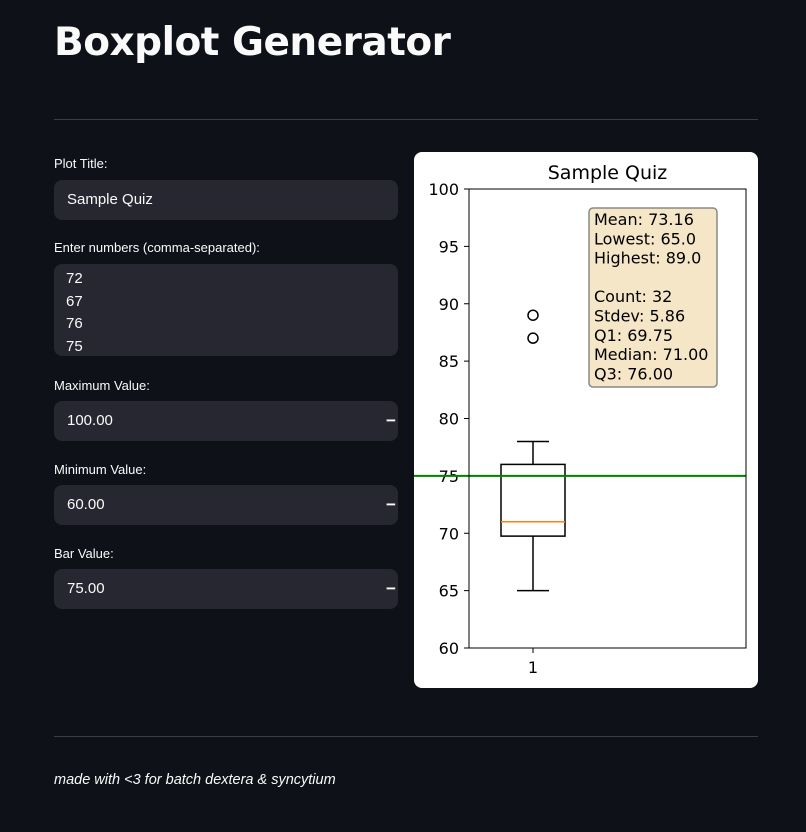 The image size is (806, 832). Describe the element at coordinates (645, 238) in the screenshot. I see `stats-line: Lowest: 65.0` at that location.